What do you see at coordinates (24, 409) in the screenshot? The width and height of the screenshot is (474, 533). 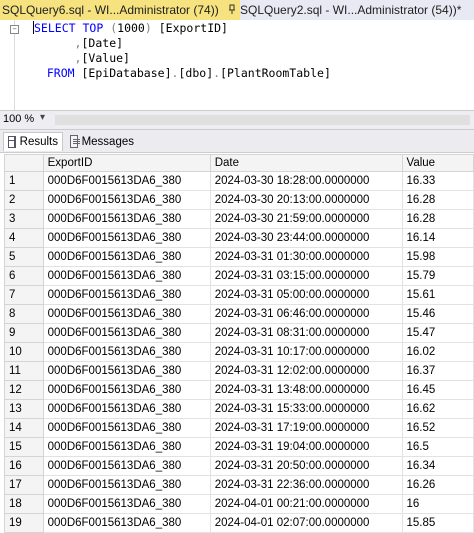 I see `row-number: 13` at bounding box center [24, 409].